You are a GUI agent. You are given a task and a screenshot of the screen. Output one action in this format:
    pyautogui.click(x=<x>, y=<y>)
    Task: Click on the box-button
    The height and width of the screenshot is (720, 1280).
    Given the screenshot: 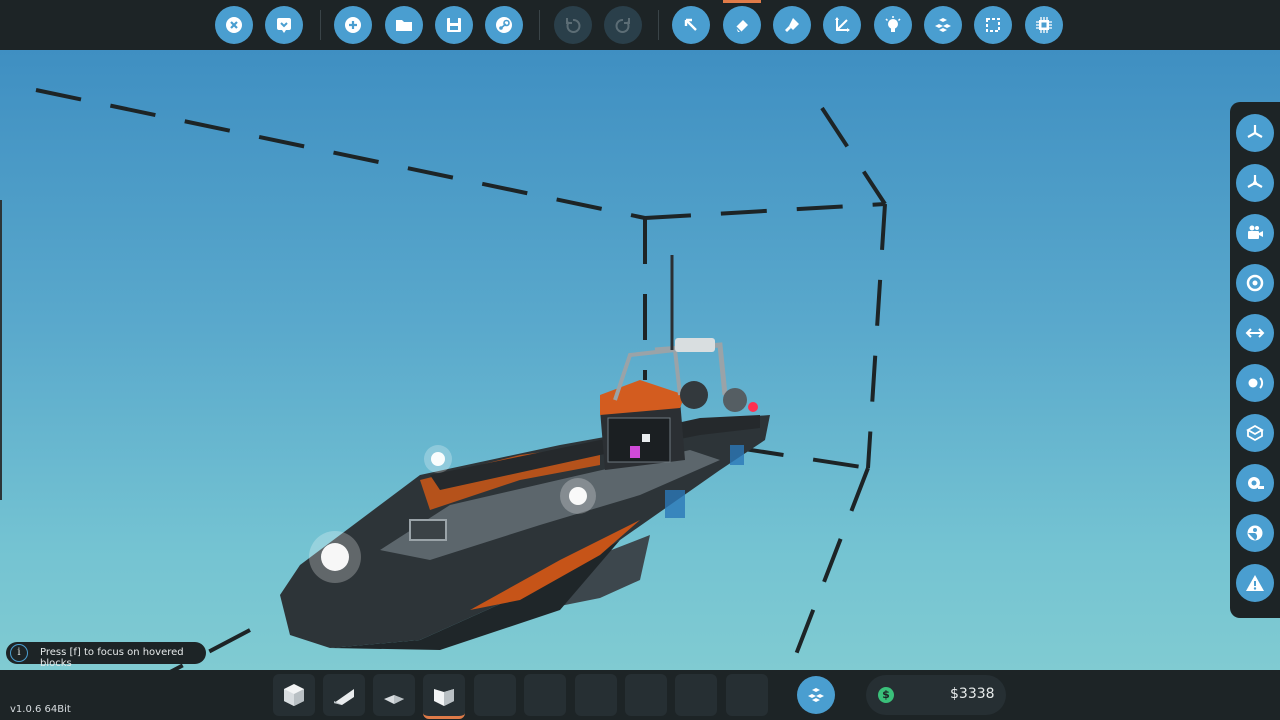 What is the action you would take?
    pyautogui.click(x=1255, y=433)
    